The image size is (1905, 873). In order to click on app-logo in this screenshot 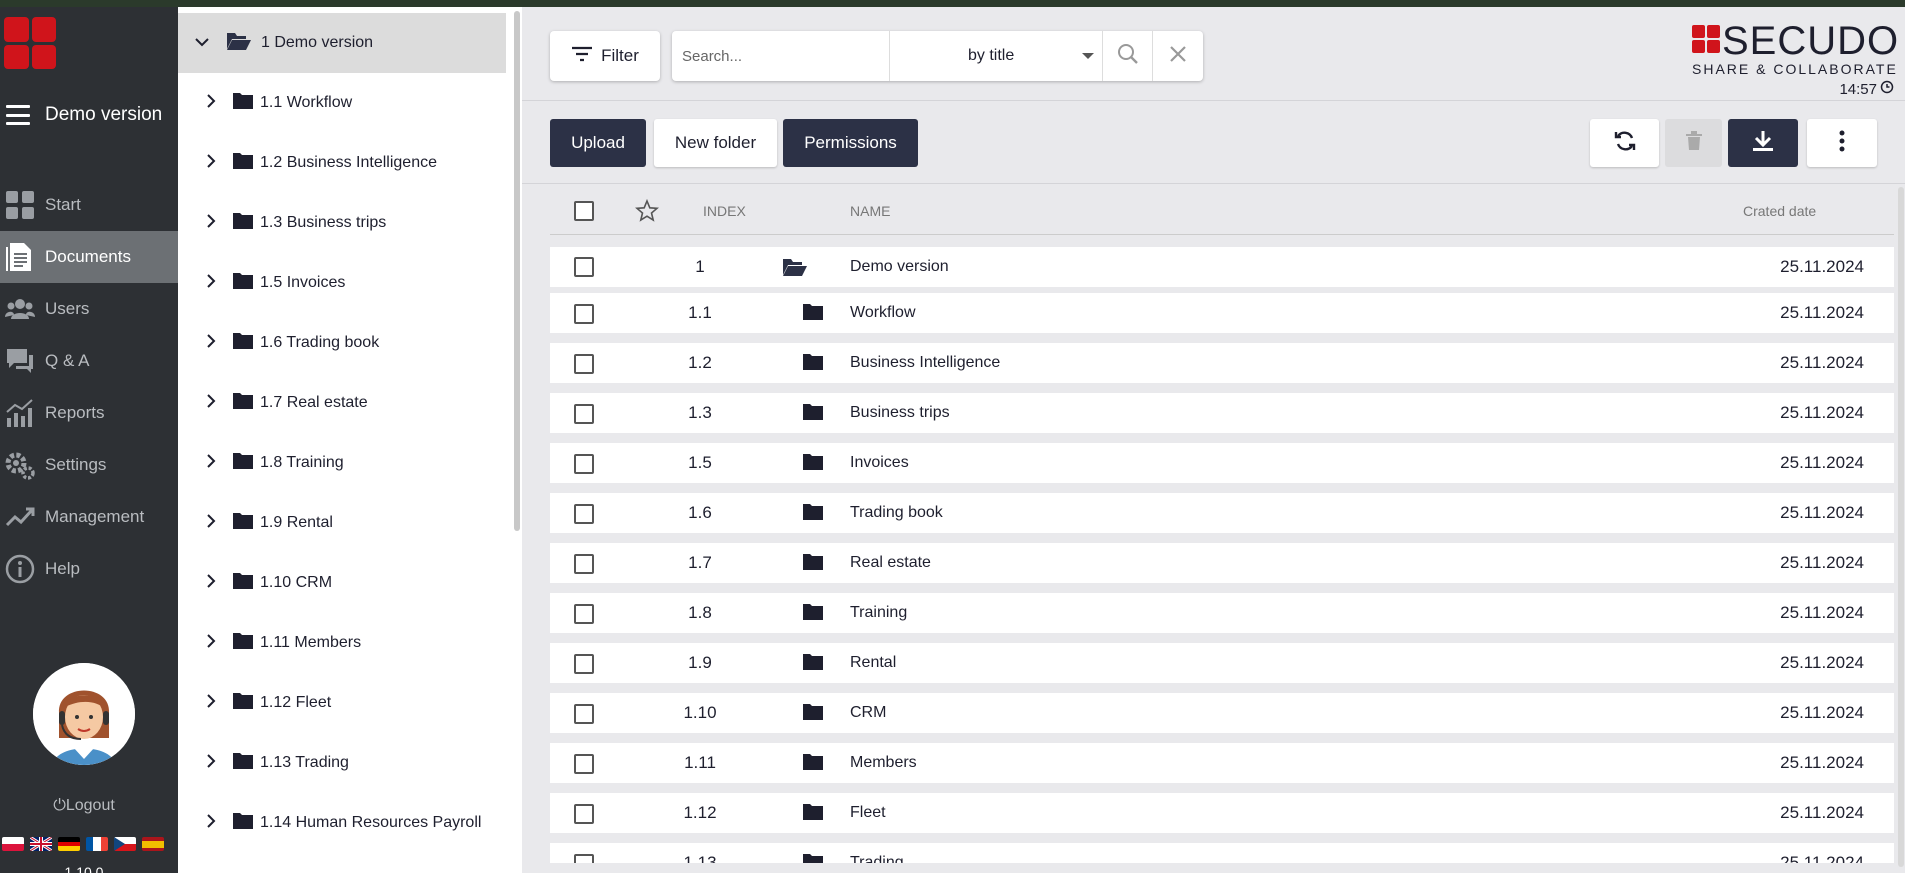, I will do `click(30, 43)`.